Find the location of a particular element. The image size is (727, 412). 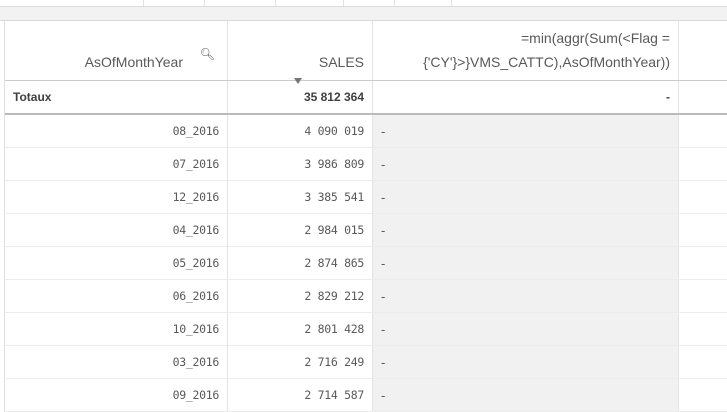

column-header-asofmonthyear: AsOfMonthYear 🔍︎ is located at coordinates (116, 50).